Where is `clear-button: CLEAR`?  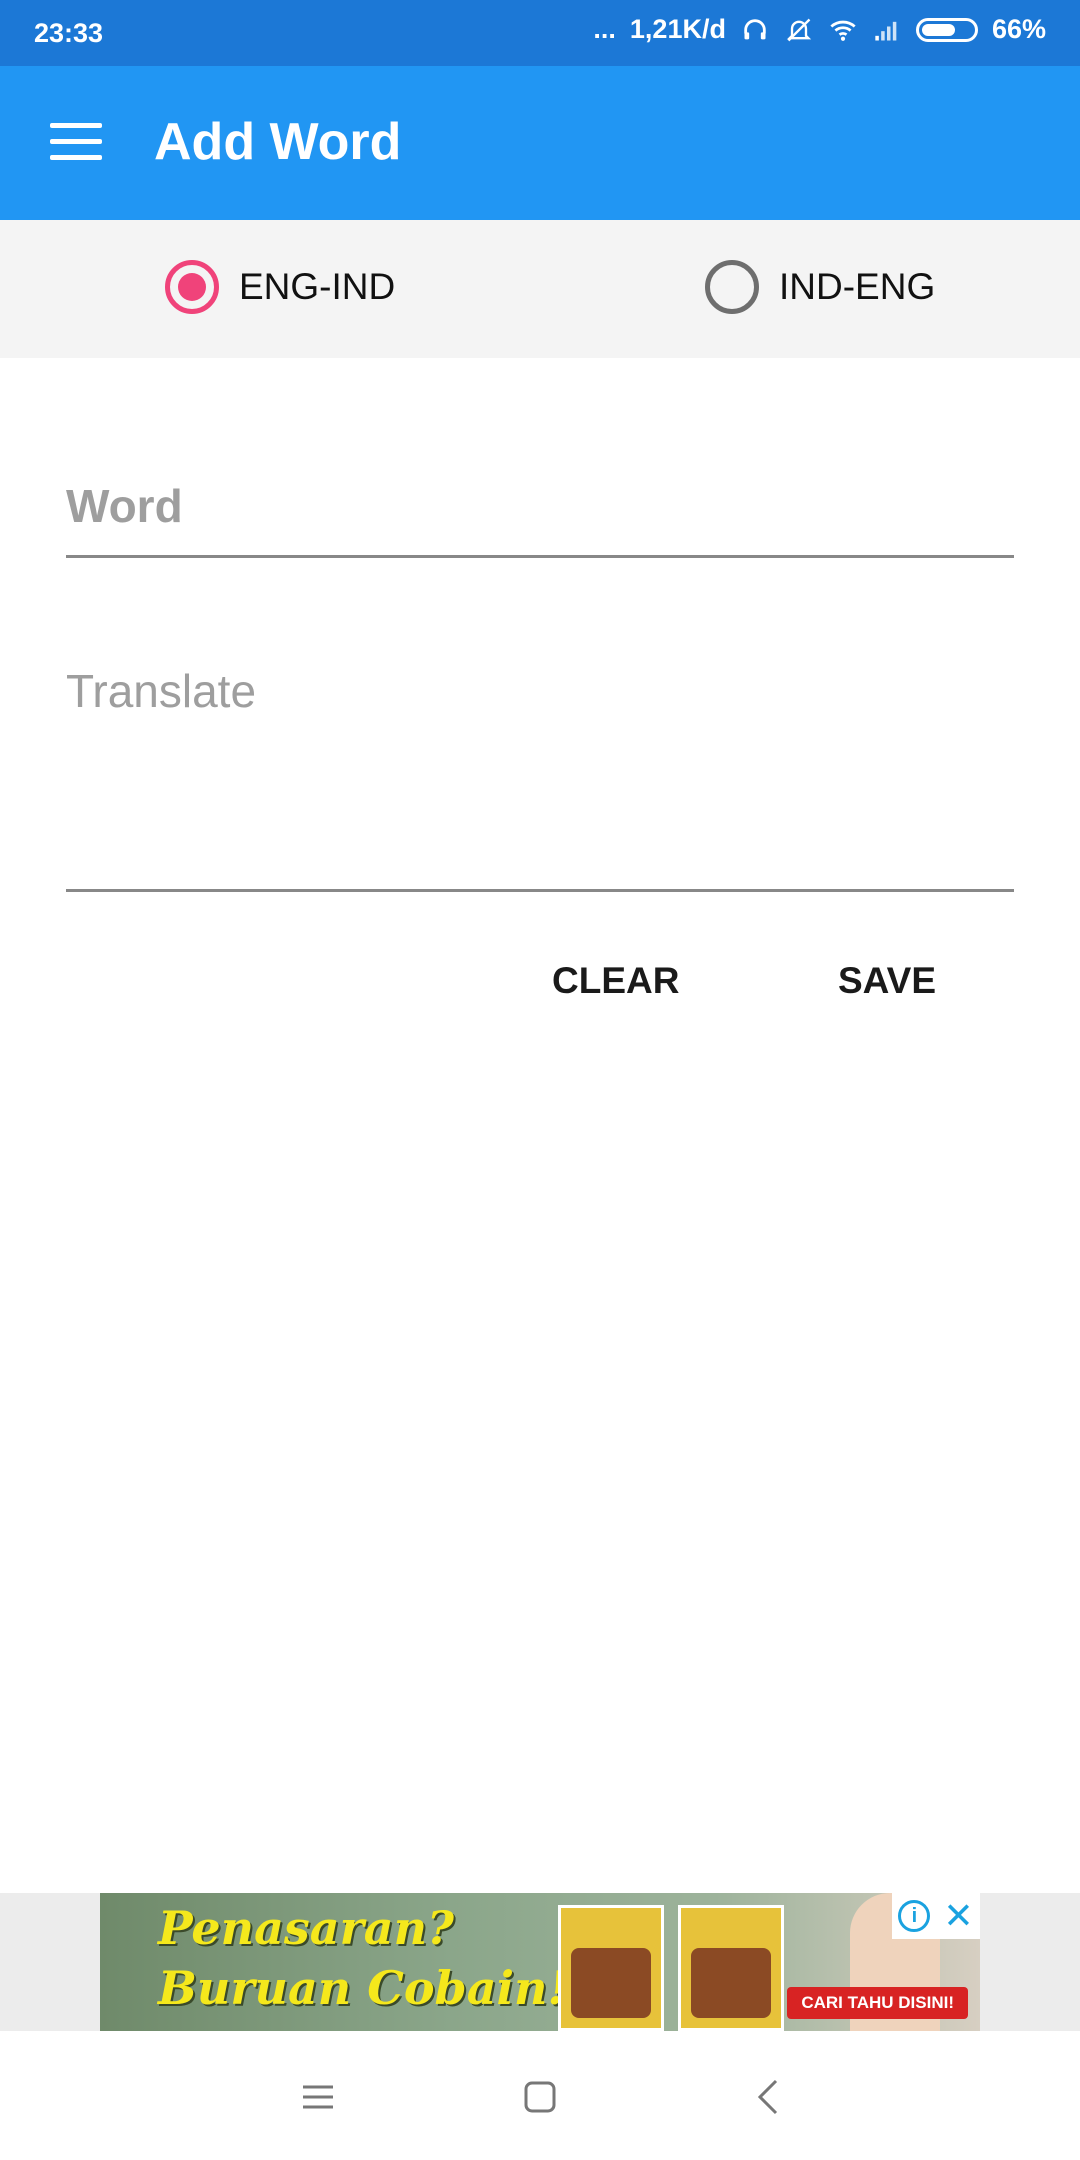 clear-button: CLEAR is located at coordinates (615, 981).